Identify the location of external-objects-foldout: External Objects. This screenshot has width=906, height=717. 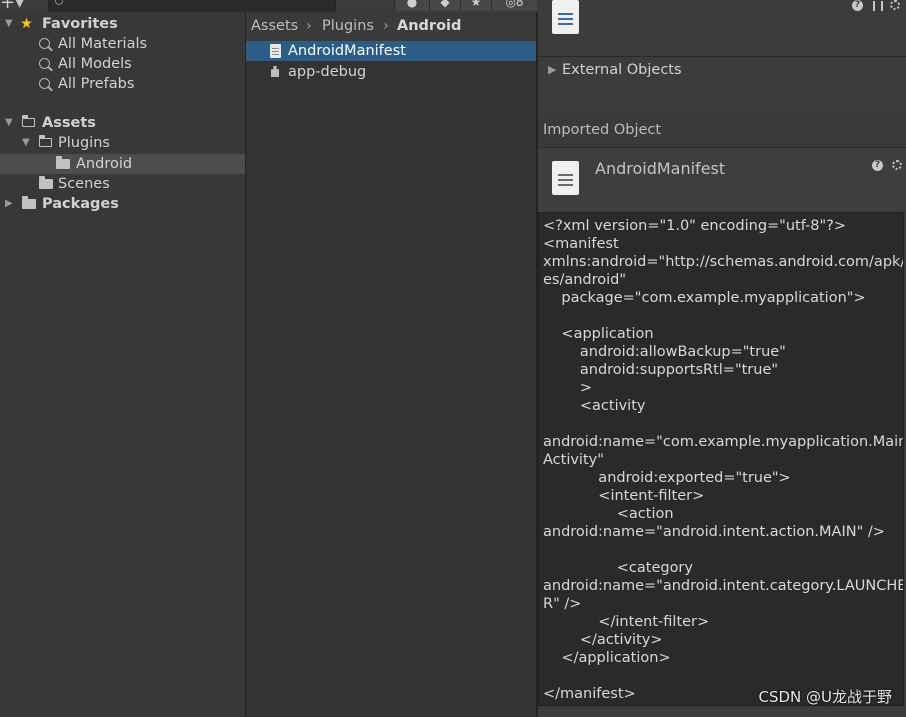
(622, 70).